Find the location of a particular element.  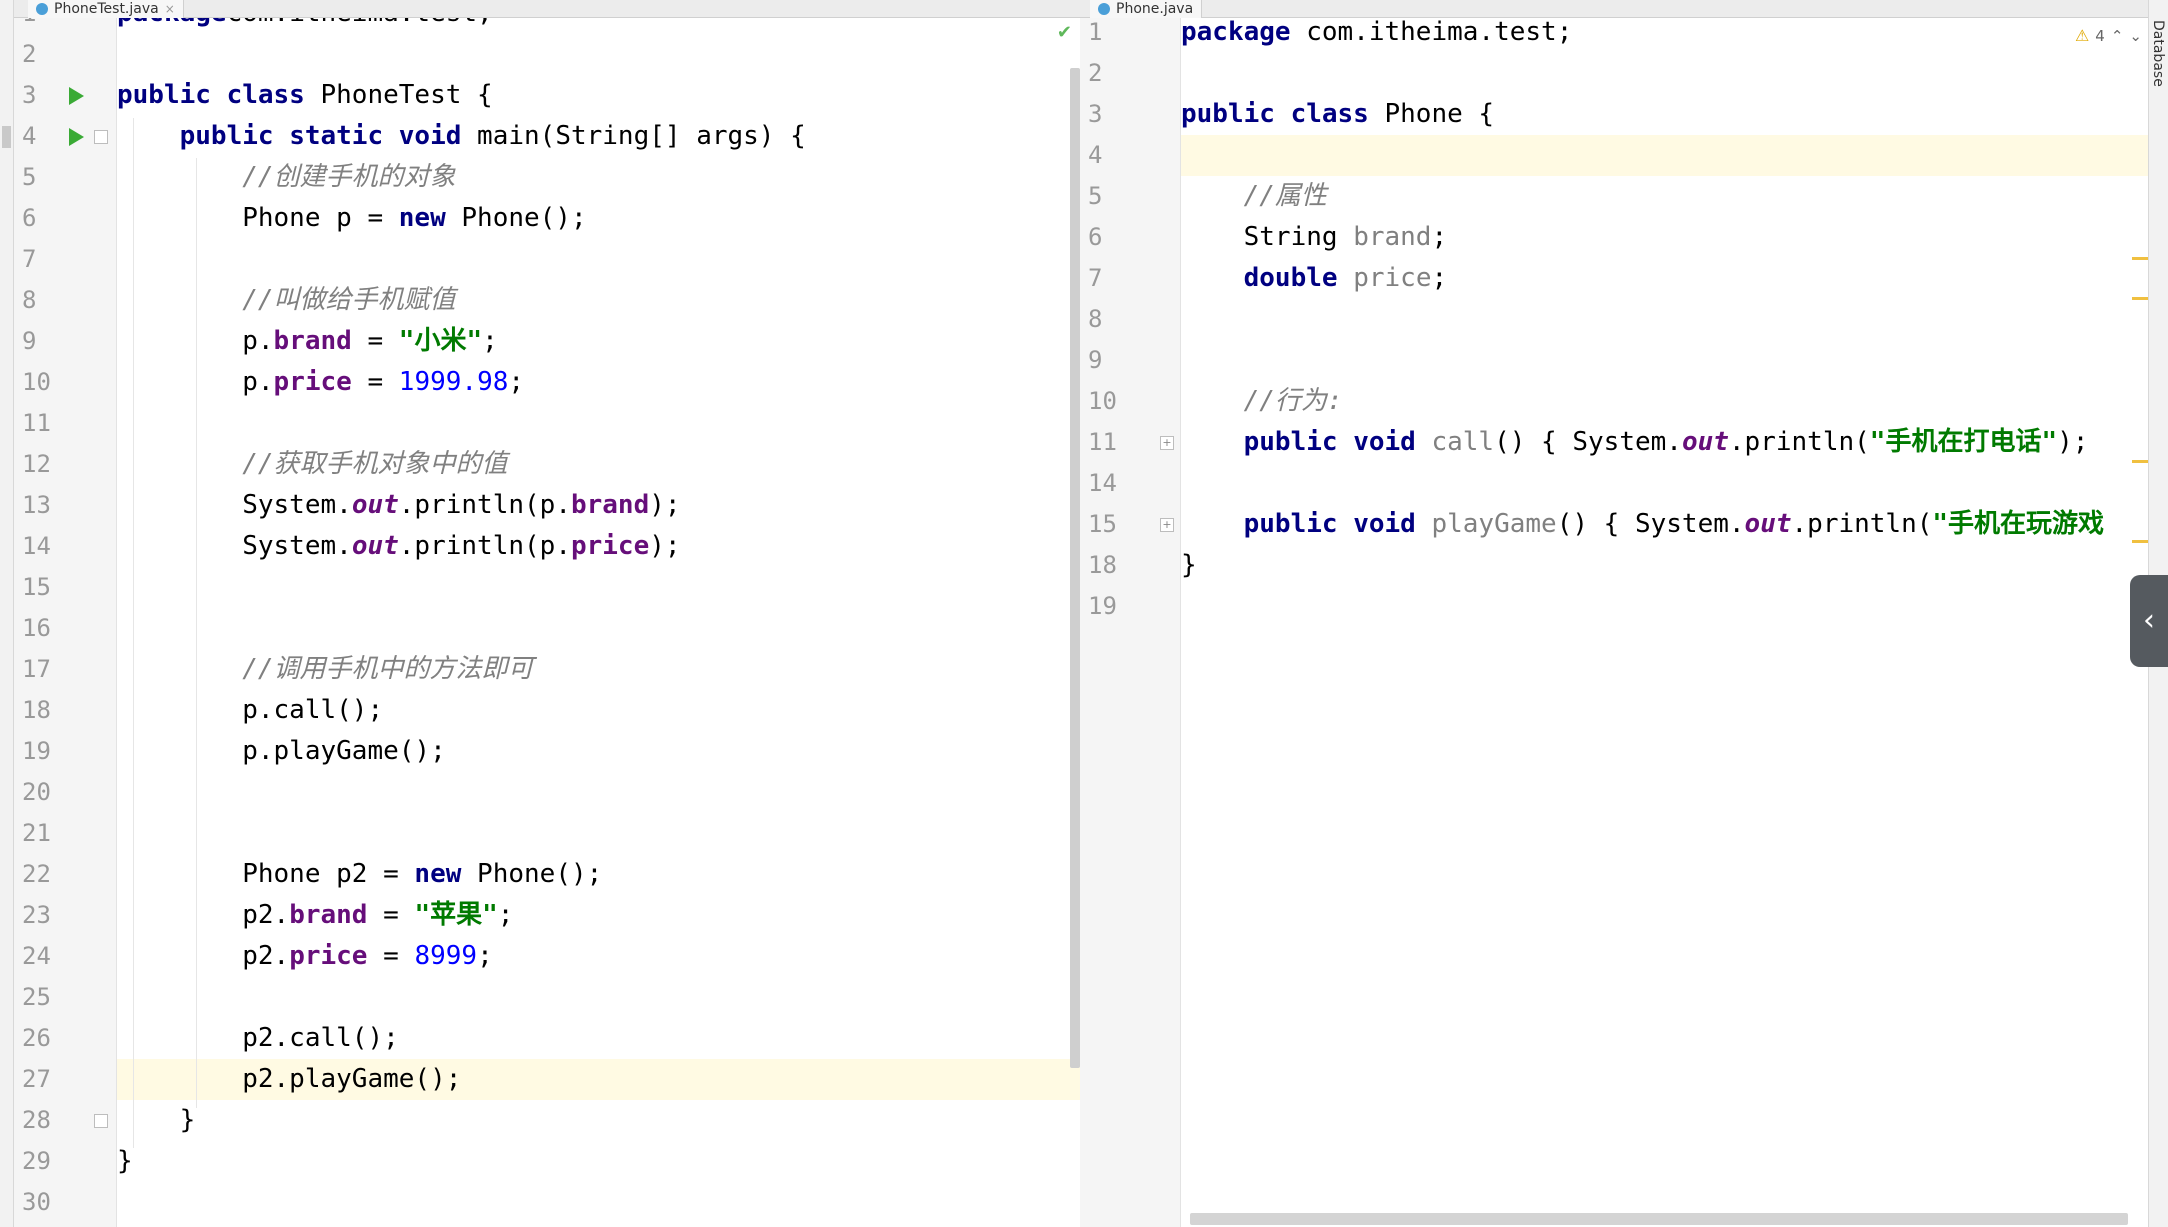

code-line: packagecom.itheima.test; is located at coordinates (598, 26).